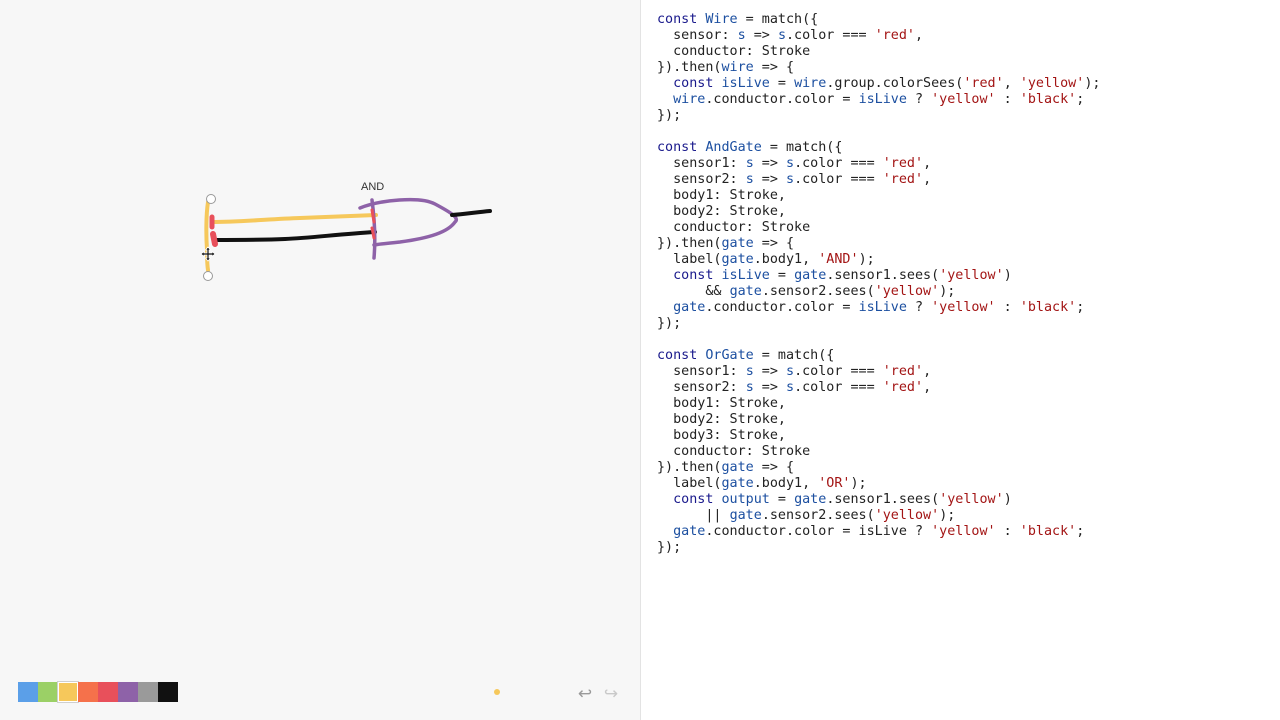 This screenshot has width=1280, height=720. What do you see at coordinates (211, 199) in the screenshot?
I see `selection-handle-top` at bounding box center [211, 199].